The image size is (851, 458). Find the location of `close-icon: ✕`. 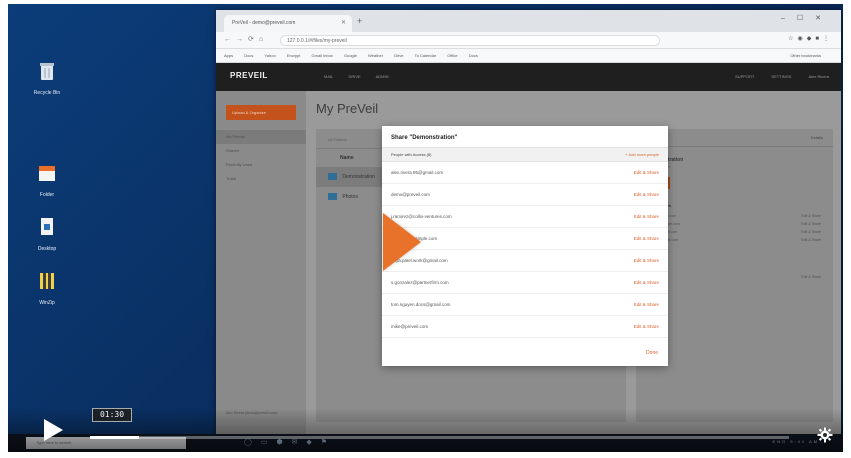

close-icon: ✕ is located at coordinates (343, 22).